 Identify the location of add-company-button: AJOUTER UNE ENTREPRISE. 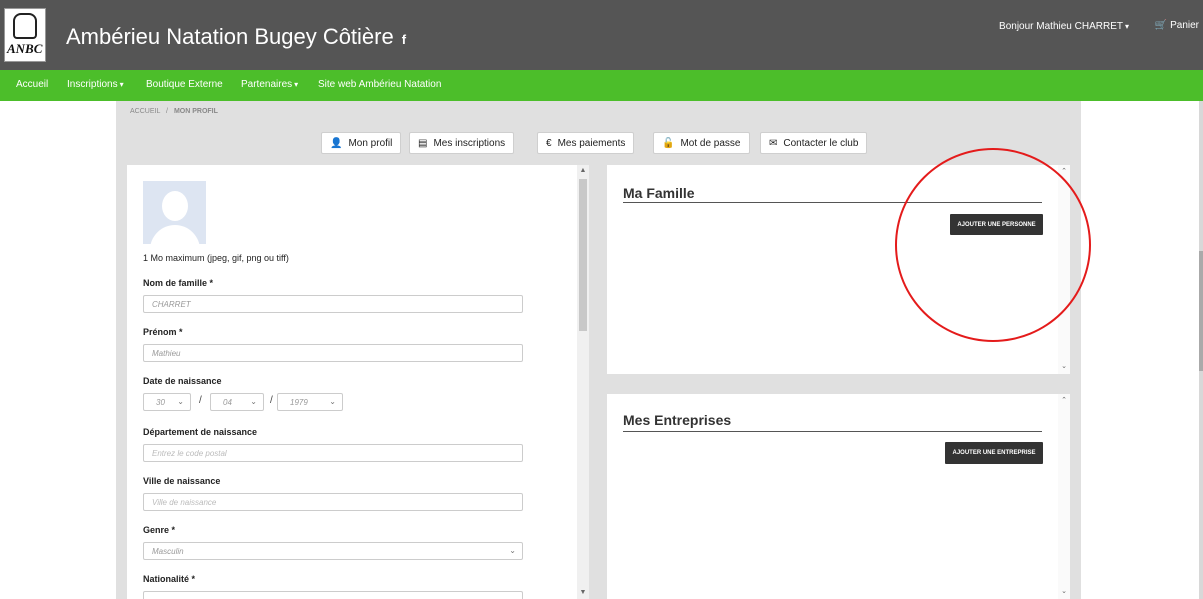
(994, 453).